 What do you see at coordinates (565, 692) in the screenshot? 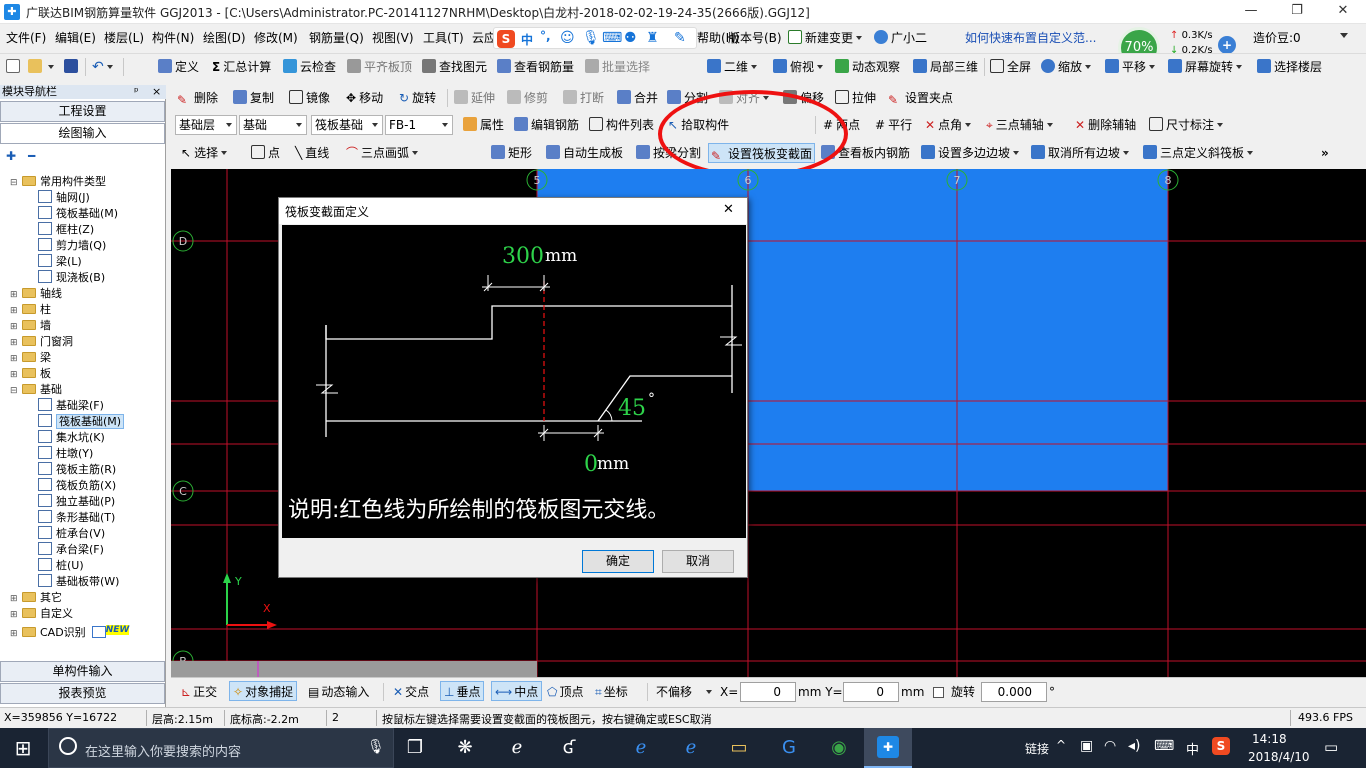
I see `vertex-toggle: ⬠ 顶点` at bounding box center [565, 692].